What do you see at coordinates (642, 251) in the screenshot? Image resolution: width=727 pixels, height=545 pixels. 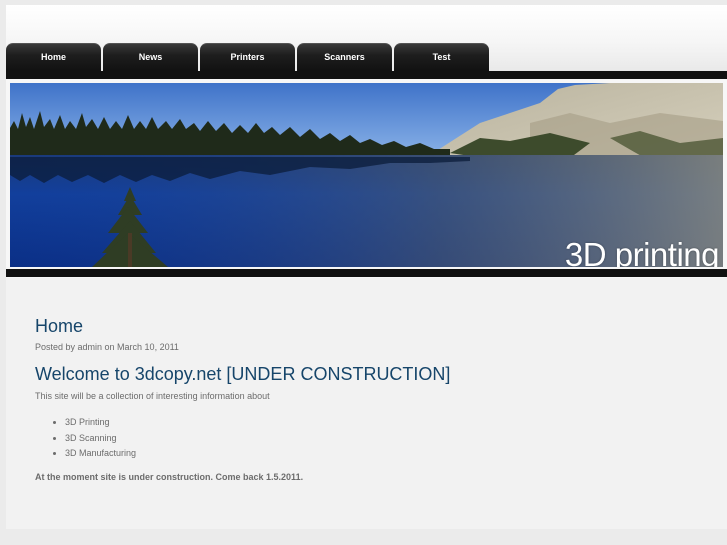 I see `banner-title: 3D printing` at bounding box center [642, 251].